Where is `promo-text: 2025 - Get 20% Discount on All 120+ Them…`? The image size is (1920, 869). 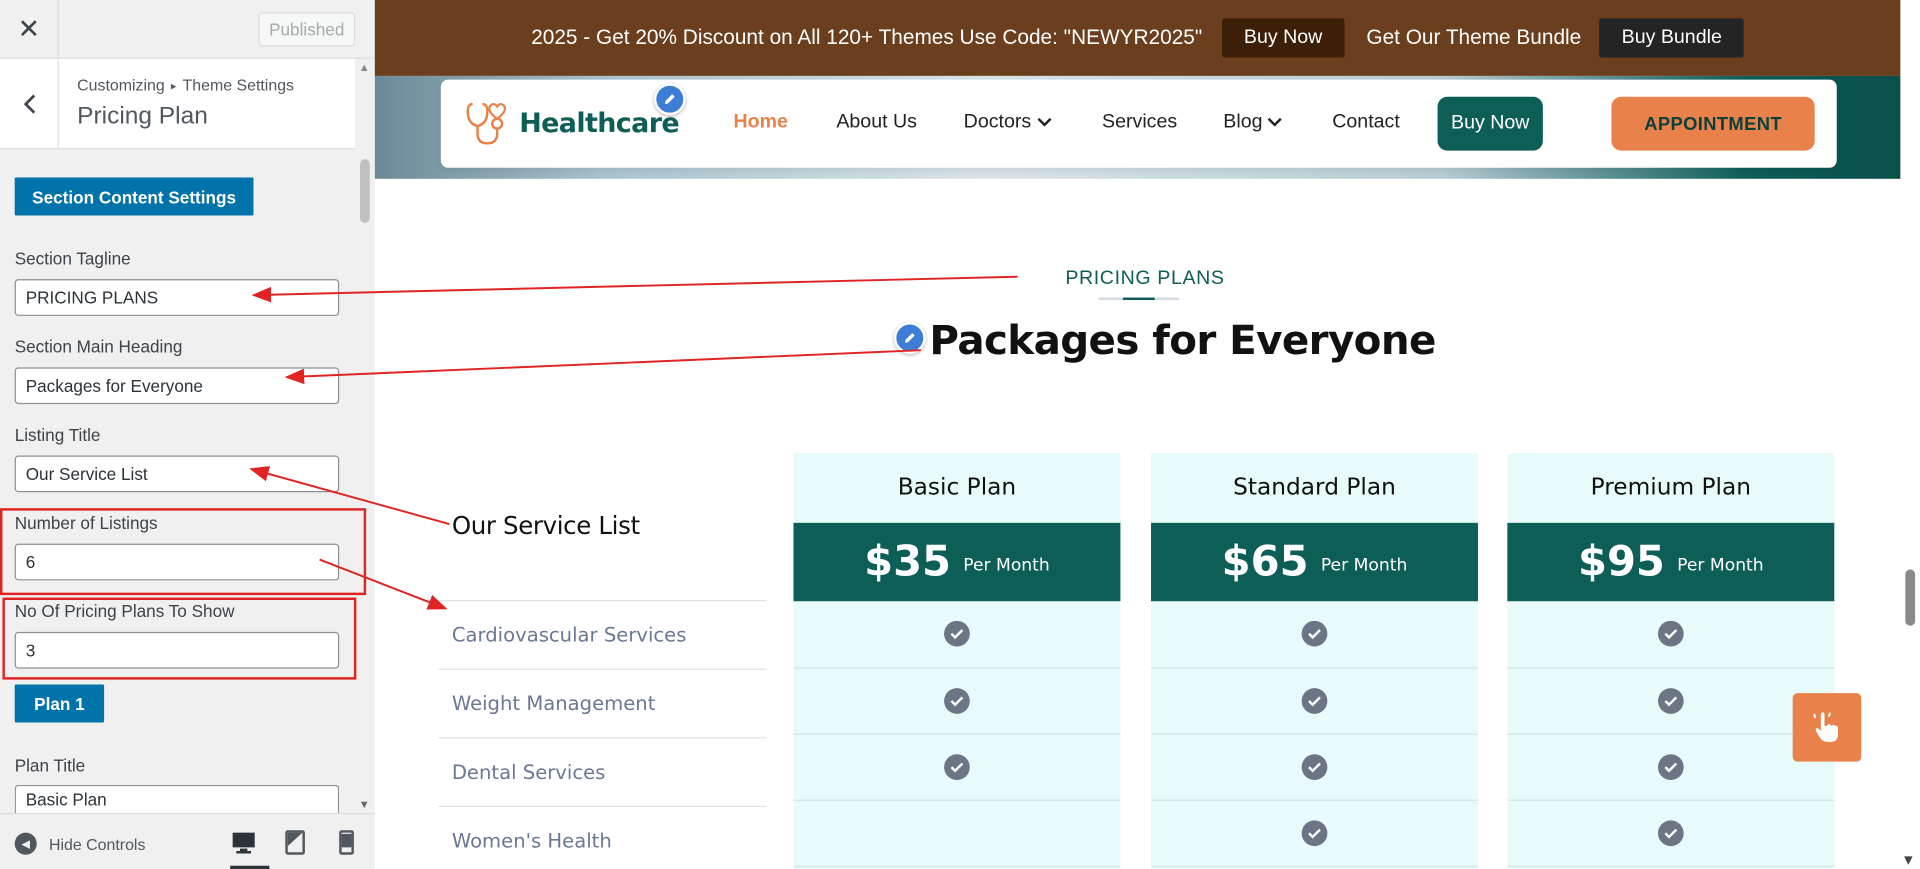 promo-text: 2025 - Get 20% Discount on All 120+ Them… is located at coordinates (867, 37).